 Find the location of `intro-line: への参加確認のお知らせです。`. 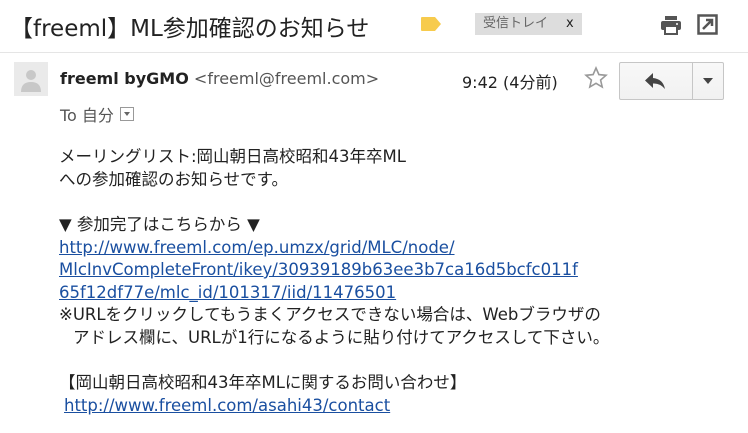

intro-line: への参加確認のお知らせです。 is located at coordinates (174, 179).